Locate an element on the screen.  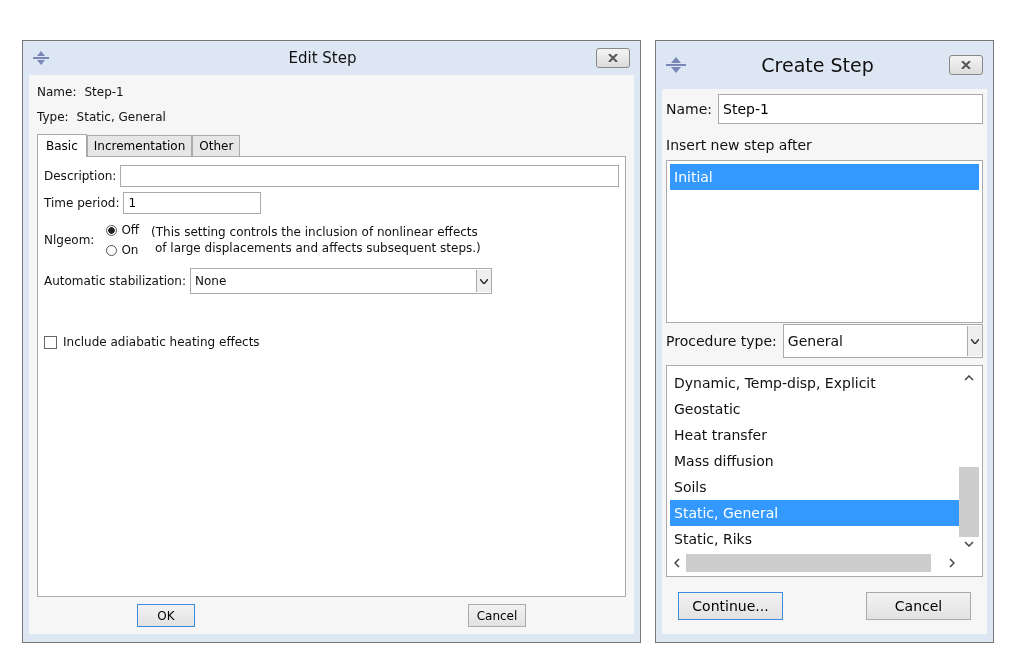
list-item: Heat transfer is located at coordinates (814, 435).